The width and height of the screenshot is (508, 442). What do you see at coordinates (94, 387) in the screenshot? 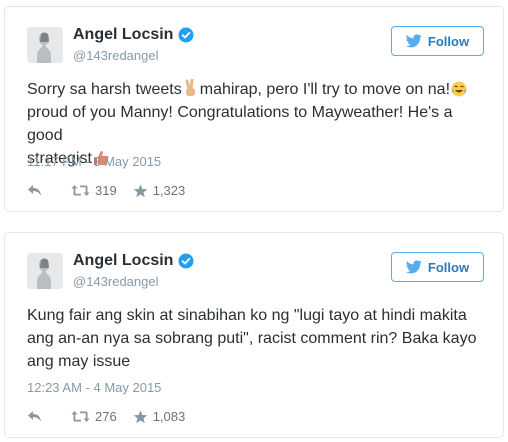
I see `tweet-timestamp: 12:23 AM - 4 May 2015` at bounding box center [94, 387].